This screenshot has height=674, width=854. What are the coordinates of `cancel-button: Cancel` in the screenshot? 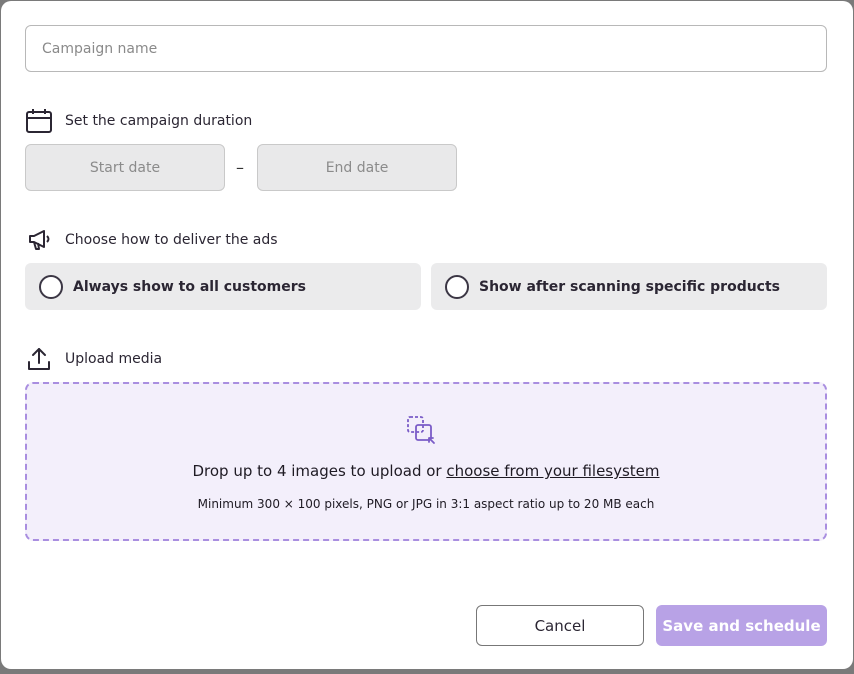 It's located at (560, 625).